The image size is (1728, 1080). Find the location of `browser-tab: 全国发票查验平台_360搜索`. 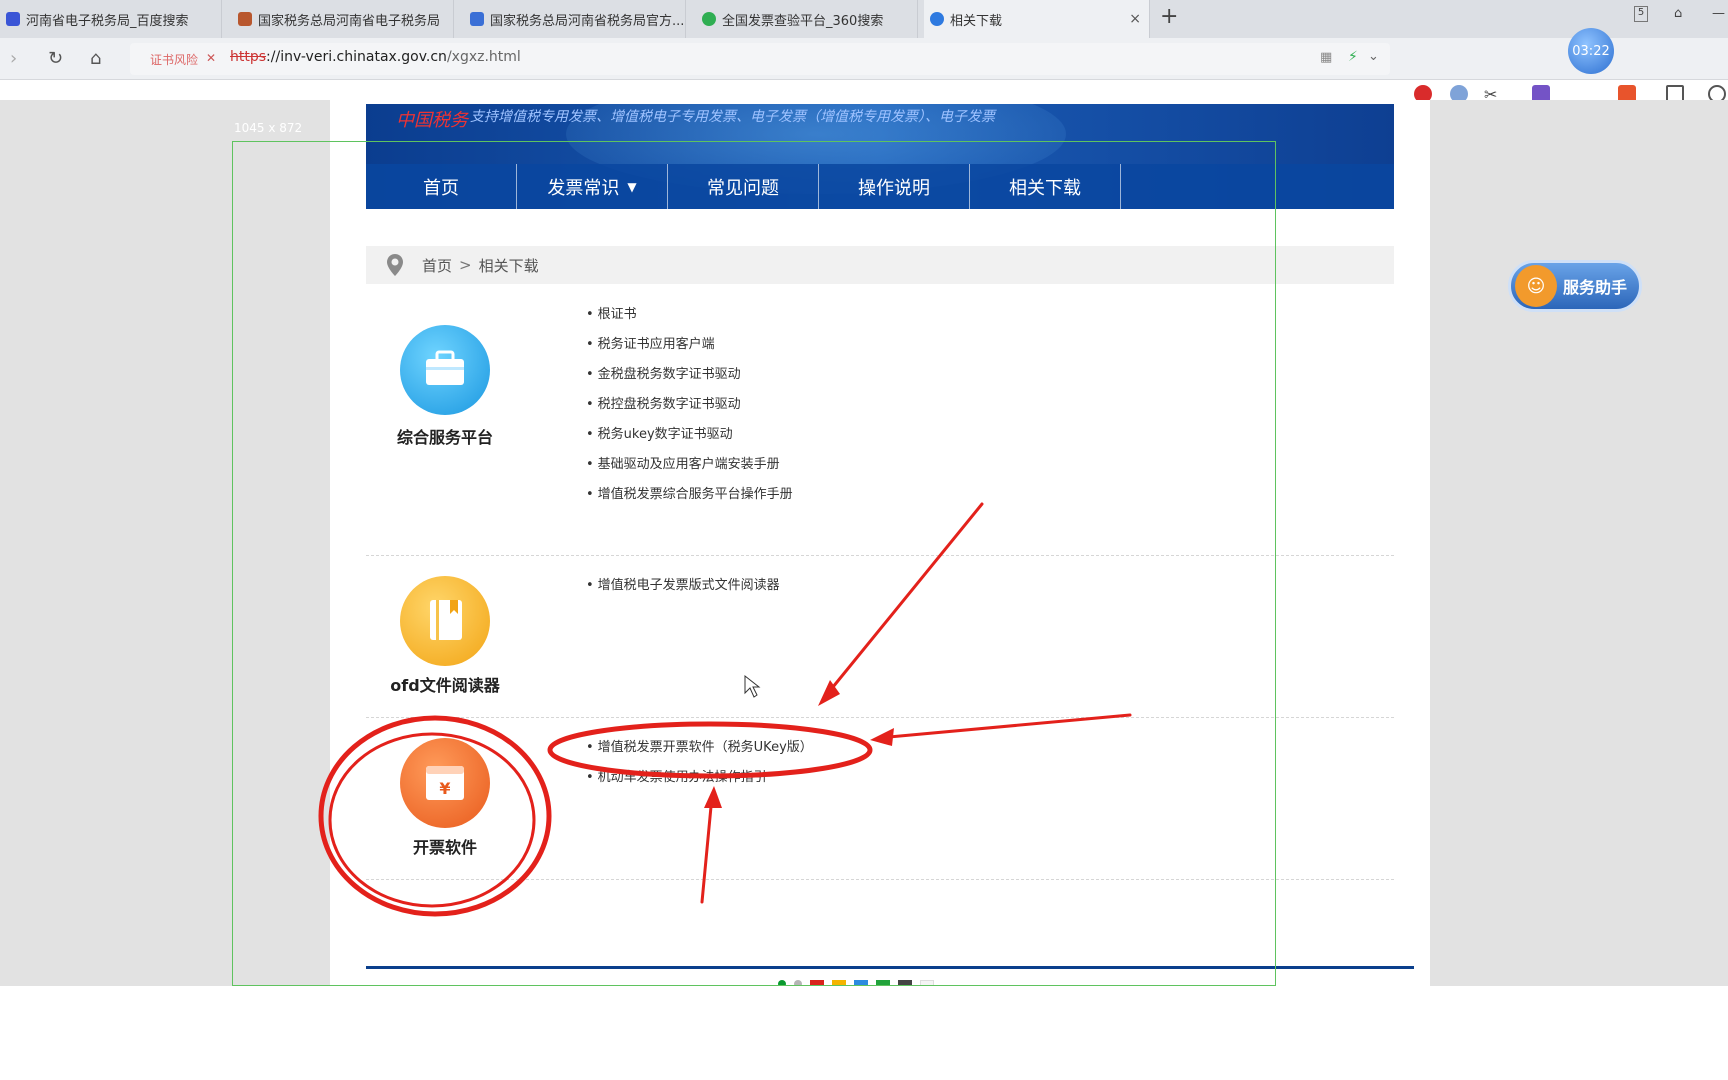

browser-tab: 全国发票查验平台_360搜索 is located at coordinates (807, 19).